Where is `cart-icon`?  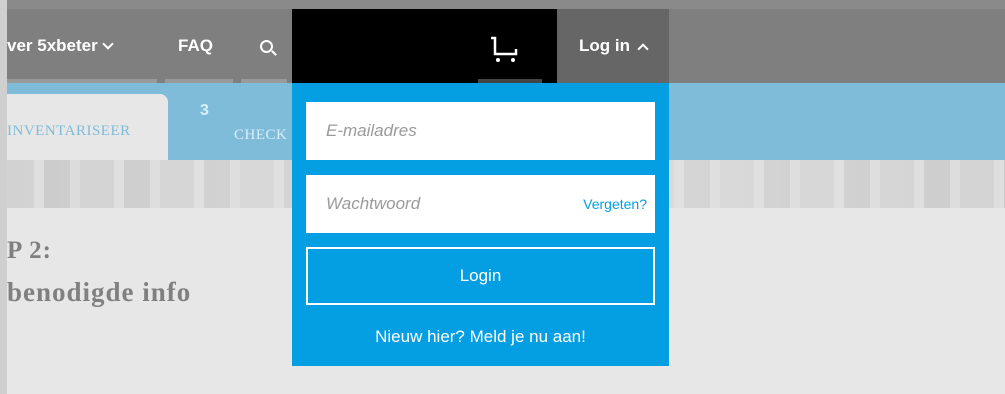 cart-icon is located at coordinates (504, 50).